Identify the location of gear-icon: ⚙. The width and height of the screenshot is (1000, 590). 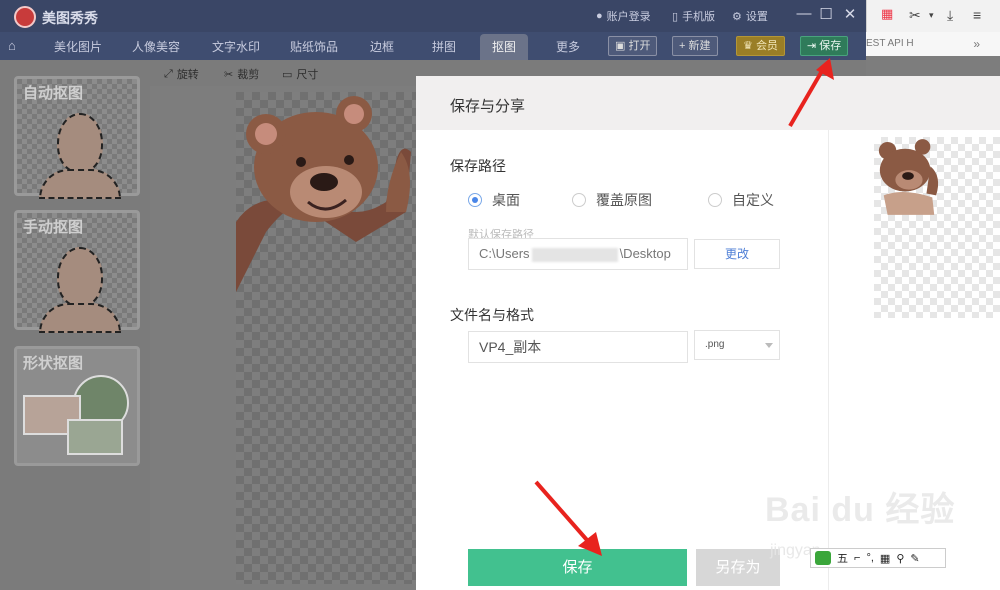
(737, 16).